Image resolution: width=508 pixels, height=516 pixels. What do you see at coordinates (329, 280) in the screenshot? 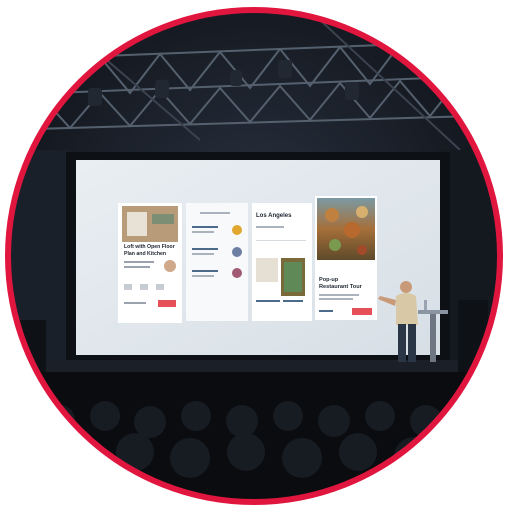
I see `card-4-title-line1: Pop-up` at bounding box center [329, 280].